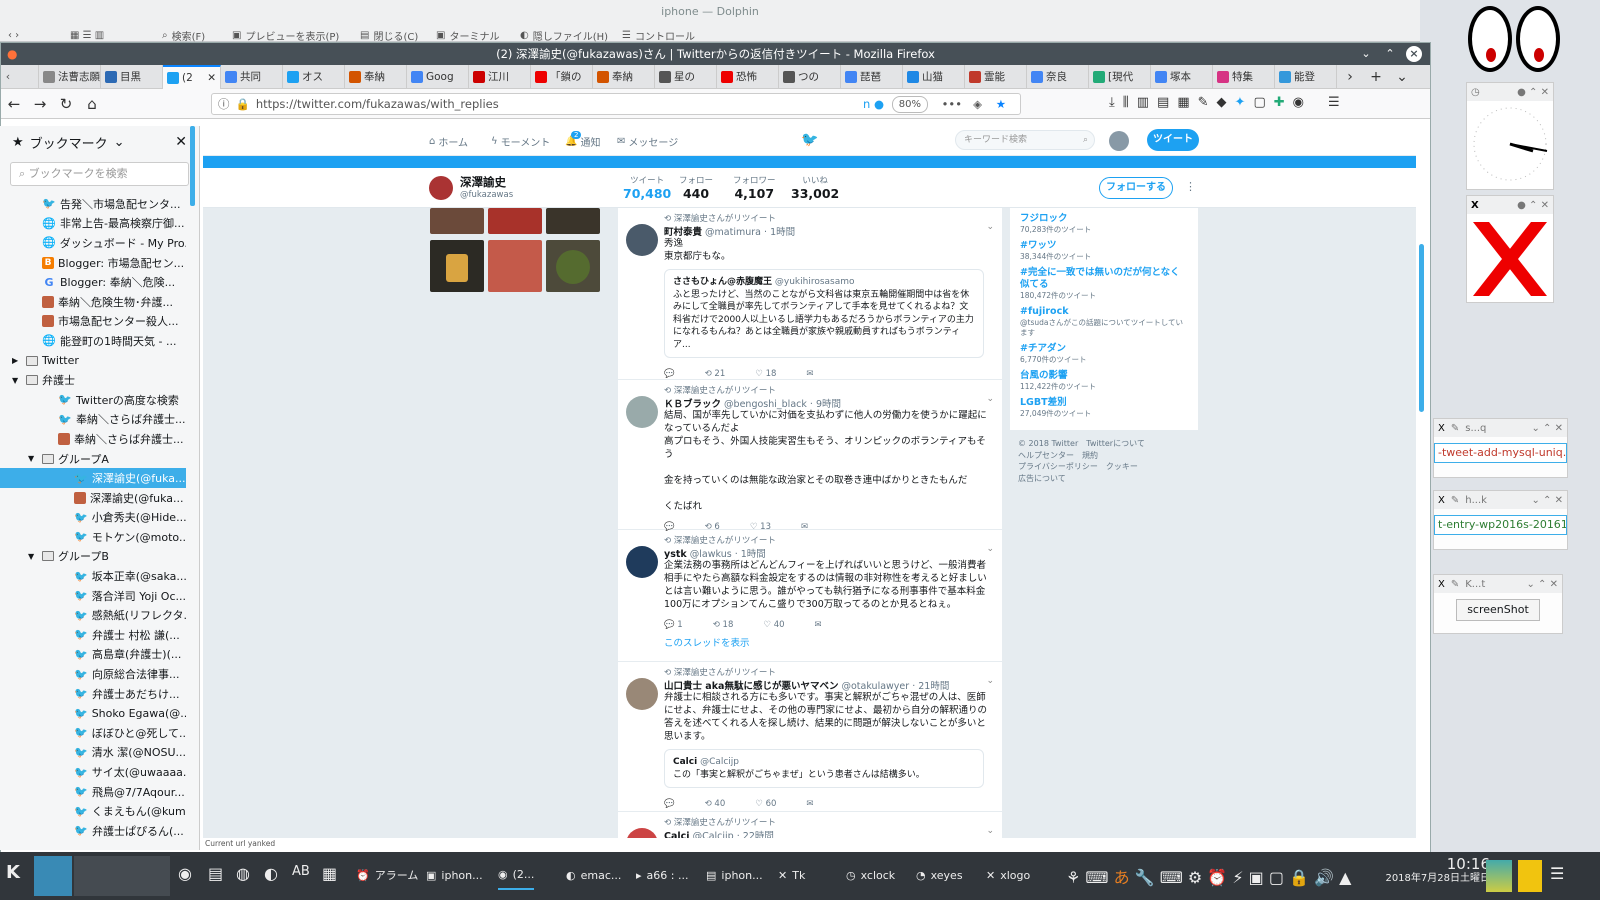 The height and width of the screenshot is (900, 1600). What do you see at coordinates (1104, 219) in the screenshot?
I see `trend-tag: フジロック` at bounding box center [1104, 219].